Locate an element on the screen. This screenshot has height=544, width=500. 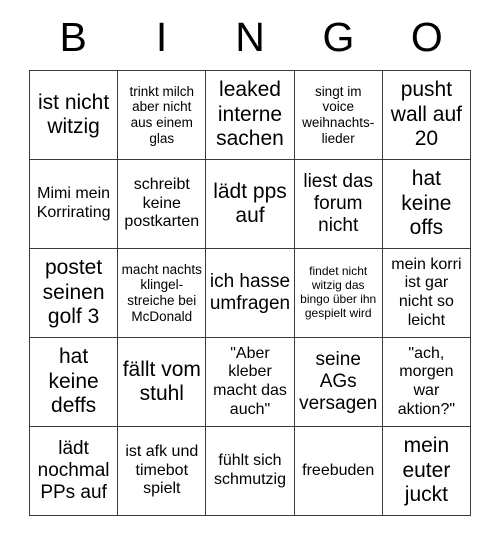
bingo-cell: leaked interne sachen is located at coordinates (250, 115).